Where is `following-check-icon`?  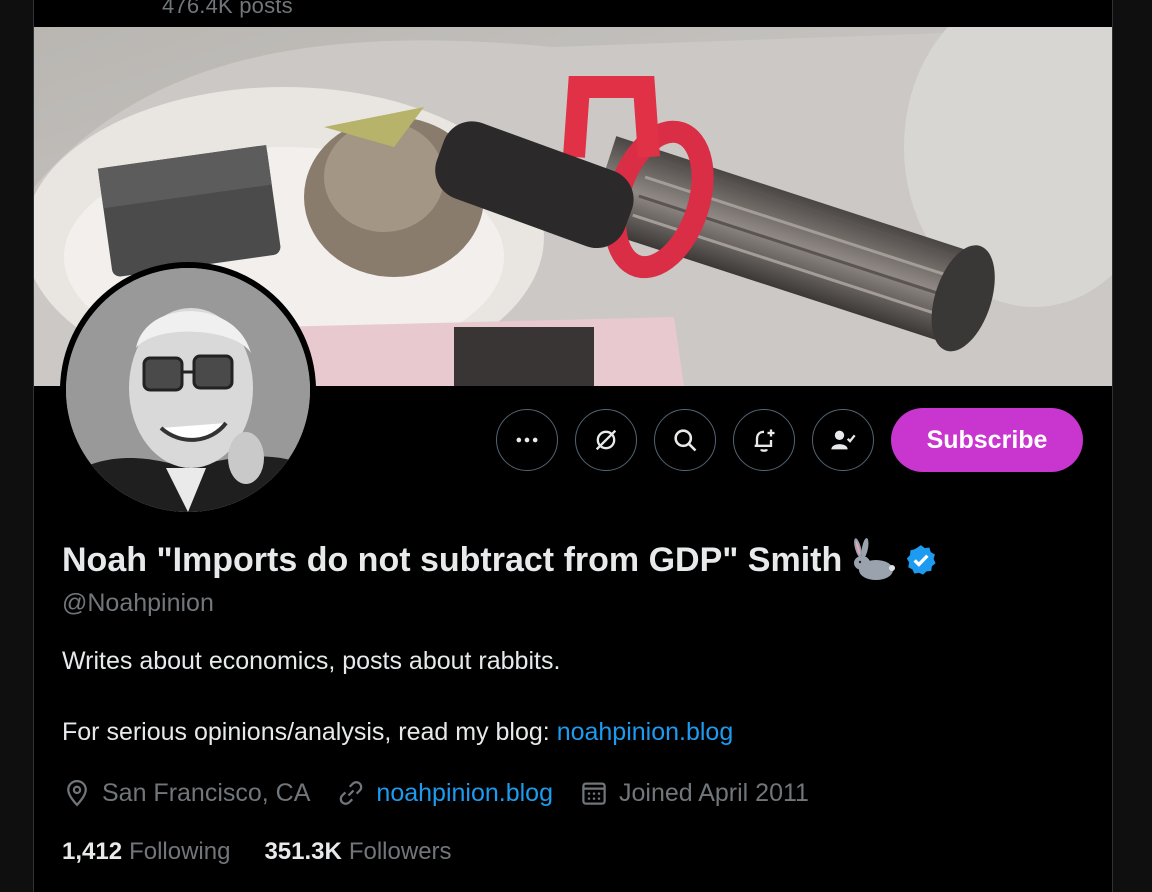 following-check-icon is located at coordinates (843, 440).